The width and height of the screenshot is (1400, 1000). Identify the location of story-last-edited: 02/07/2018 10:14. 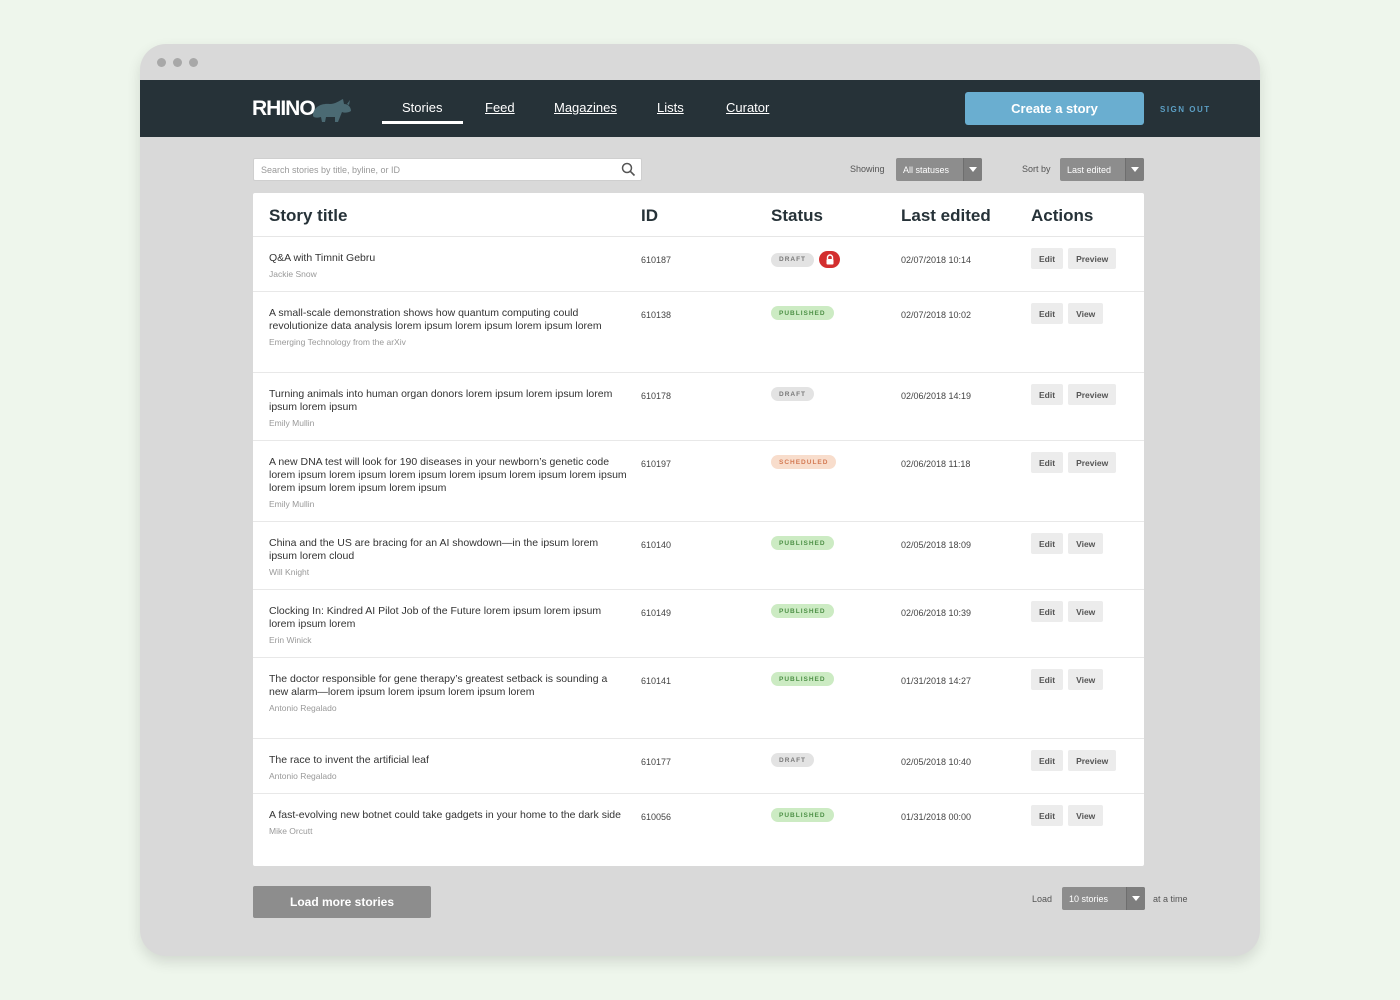
(936, 260).